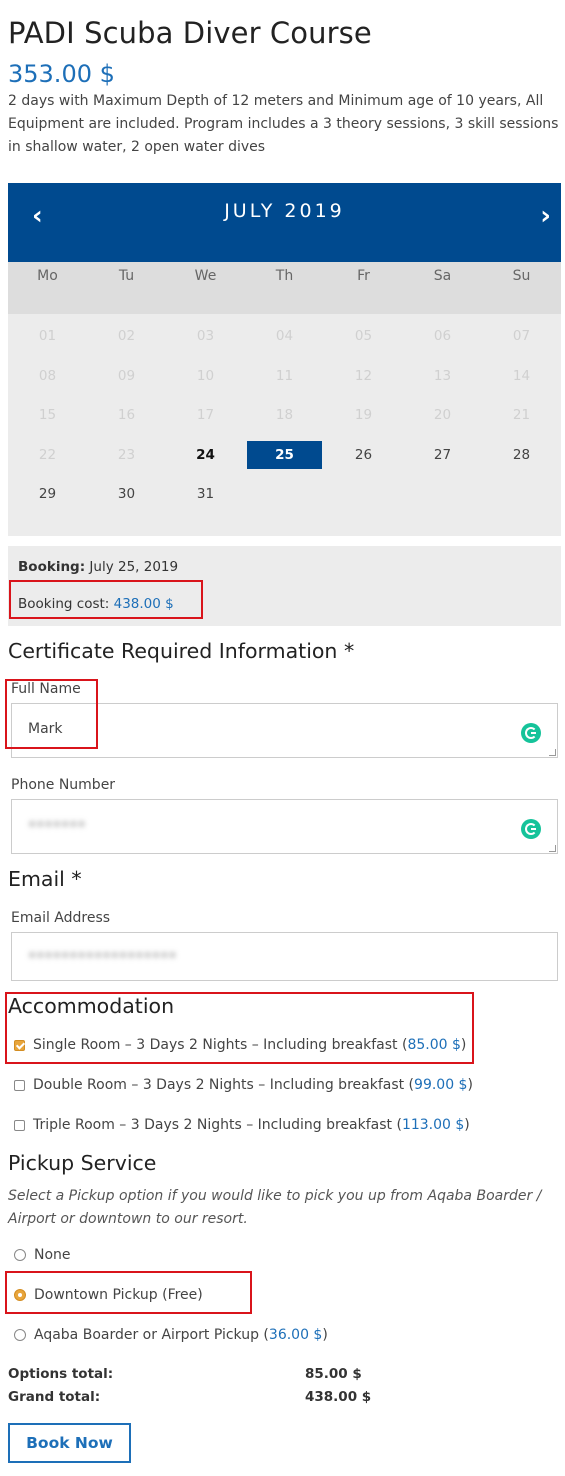 Image resolution: width=565 pixels, height=1476 pixels. Describe the element at coordinates (442, 276) in the screenshot. I see `weekday-label: Sa` at that location.